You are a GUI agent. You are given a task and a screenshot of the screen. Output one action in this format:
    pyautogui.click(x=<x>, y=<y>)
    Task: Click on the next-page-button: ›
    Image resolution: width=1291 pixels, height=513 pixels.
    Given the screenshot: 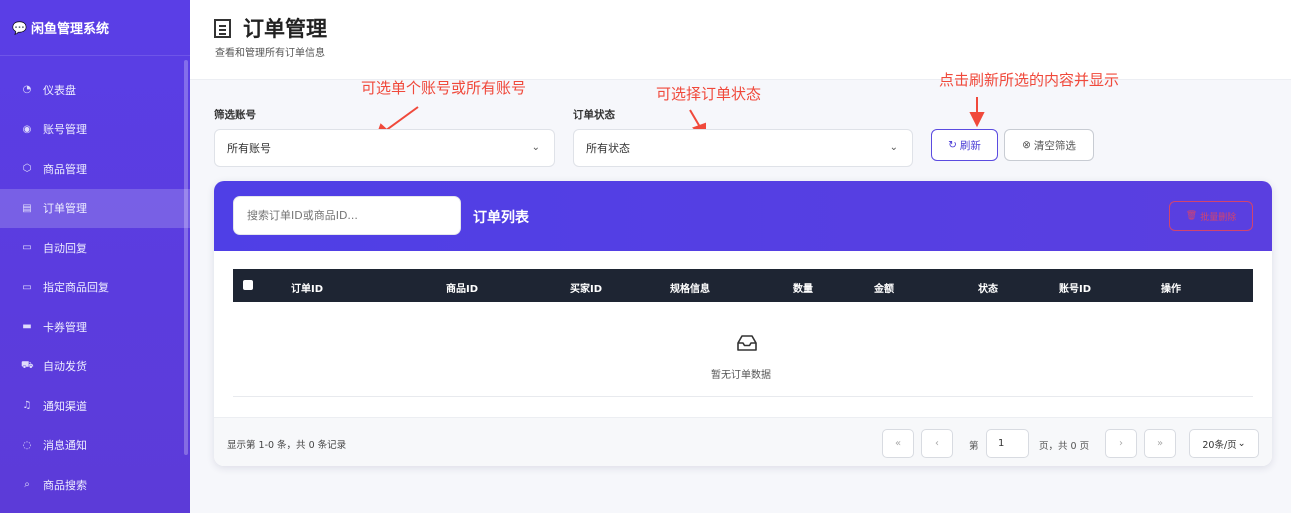 What is the action you would take?
    pyautogui.click(x=1121, y=443)
    